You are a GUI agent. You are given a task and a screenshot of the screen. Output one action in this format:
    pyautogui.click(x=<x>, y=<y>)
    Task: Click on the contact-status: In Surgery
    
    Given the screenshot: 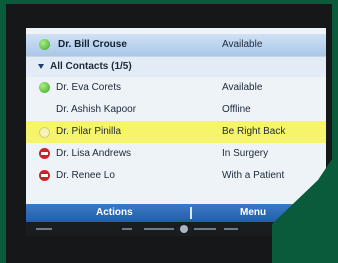 What is the action you would take?
    pyautogui.click(x=245, y=153)
    